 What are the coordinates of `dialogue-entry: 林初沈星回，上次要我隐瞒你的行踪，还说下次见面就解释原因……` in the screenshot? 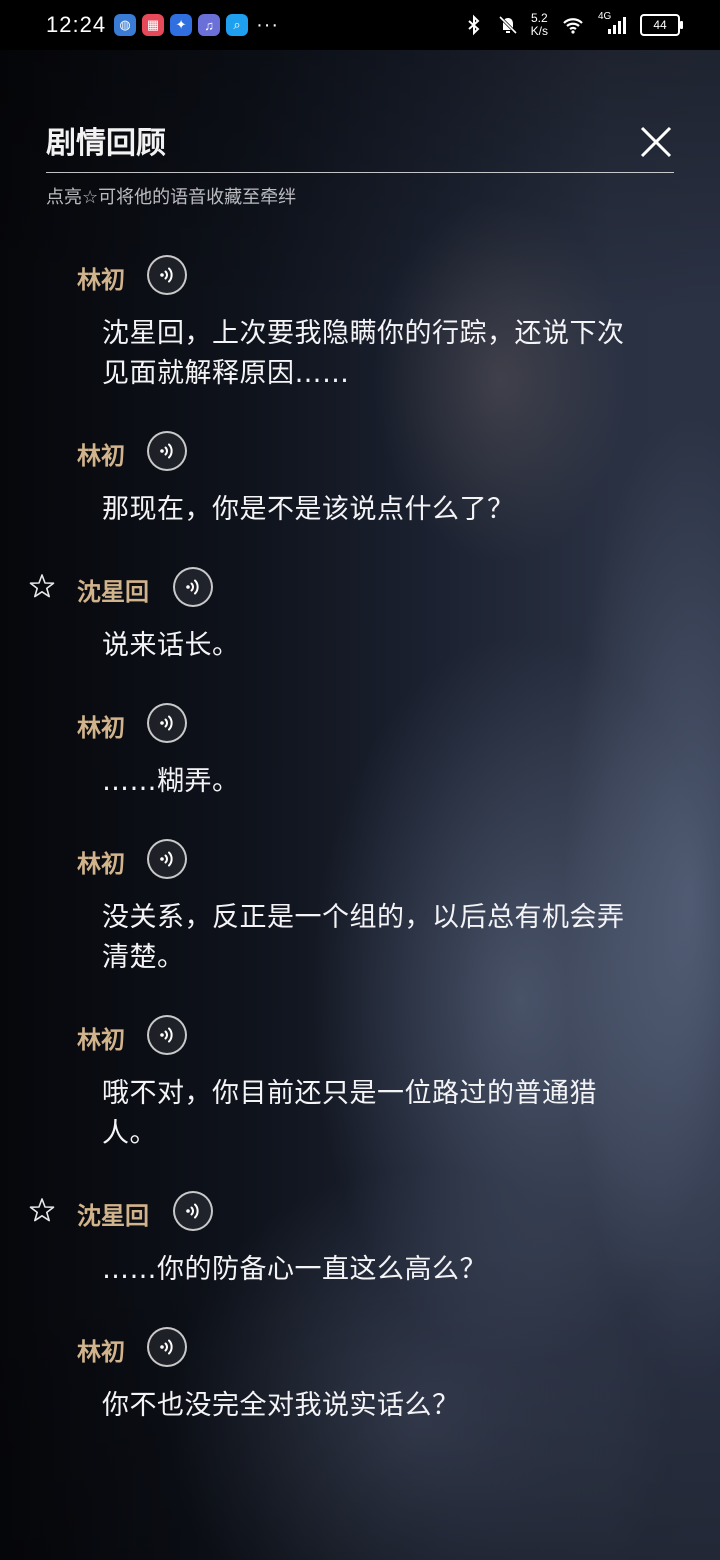 It's located at (360, 322).